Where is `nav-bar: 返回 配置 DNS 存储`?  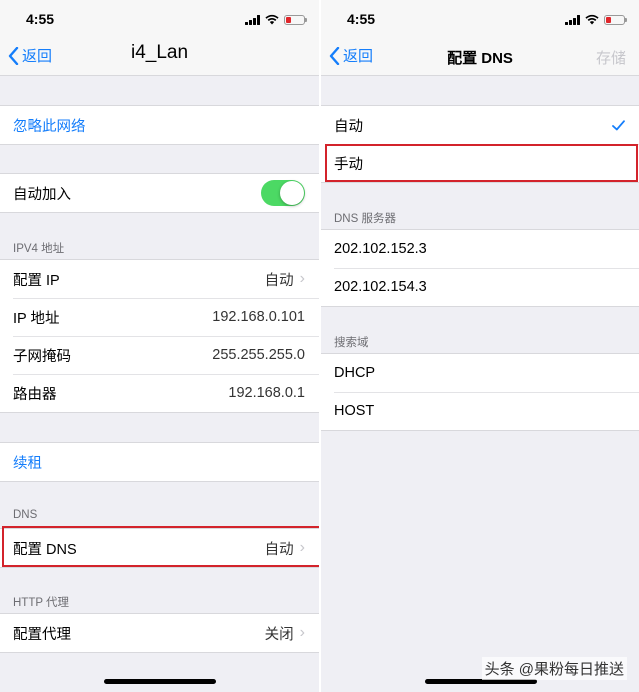
nav-bar: 返回 配置 DNS 存储 is located at coordinates (480, 56).